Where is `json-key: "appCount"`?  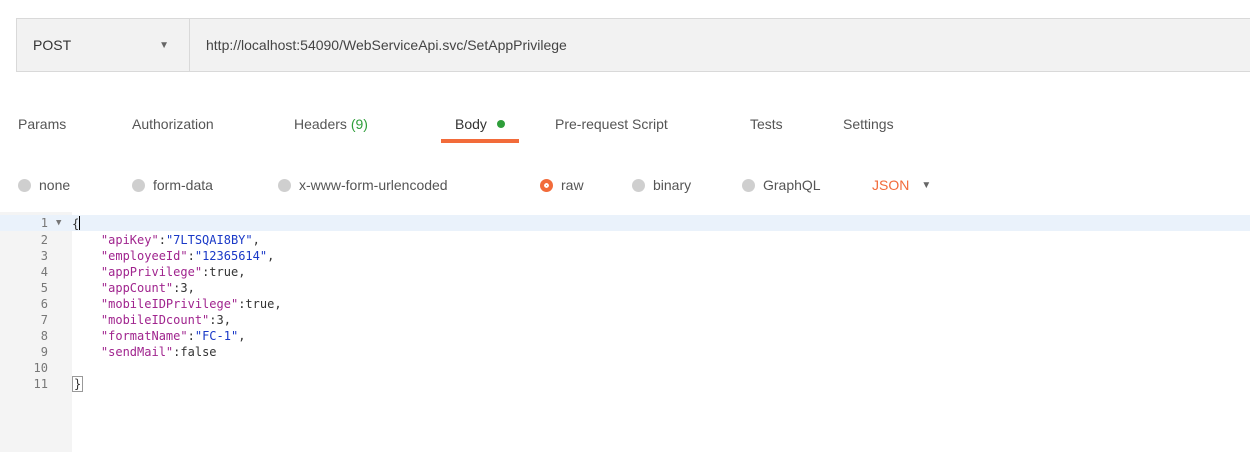
json-key: "appCount" is located at coordinates (137, 288).